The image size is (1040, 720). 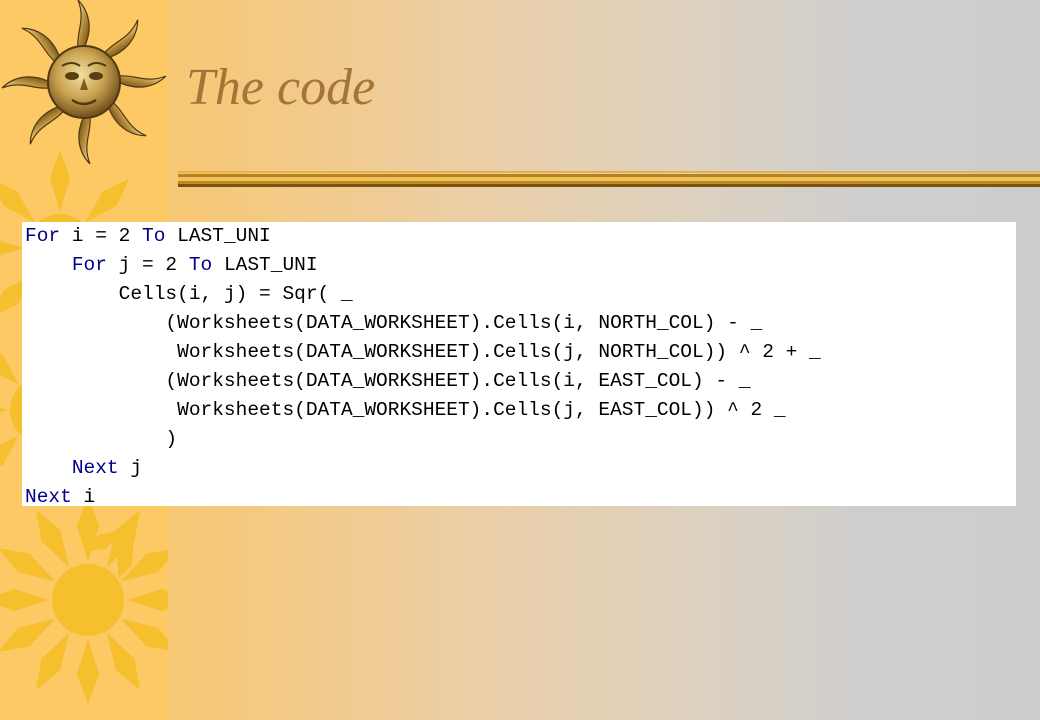 I want to click on code-line: For j = 2 To LAST_UNI, so click(x=423, y=265).